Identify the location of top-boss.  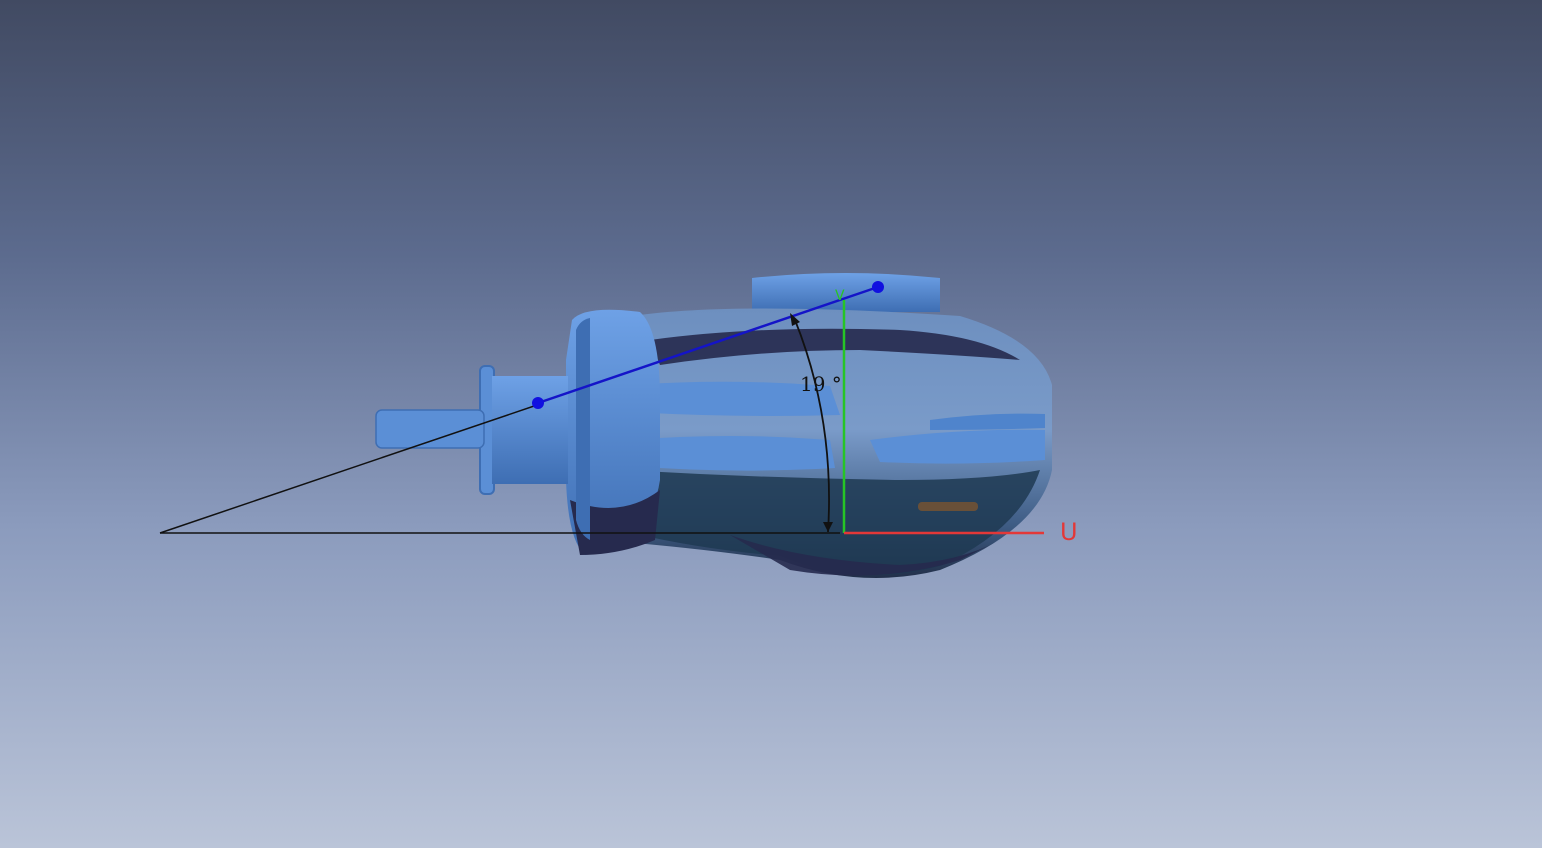
(846, 292).